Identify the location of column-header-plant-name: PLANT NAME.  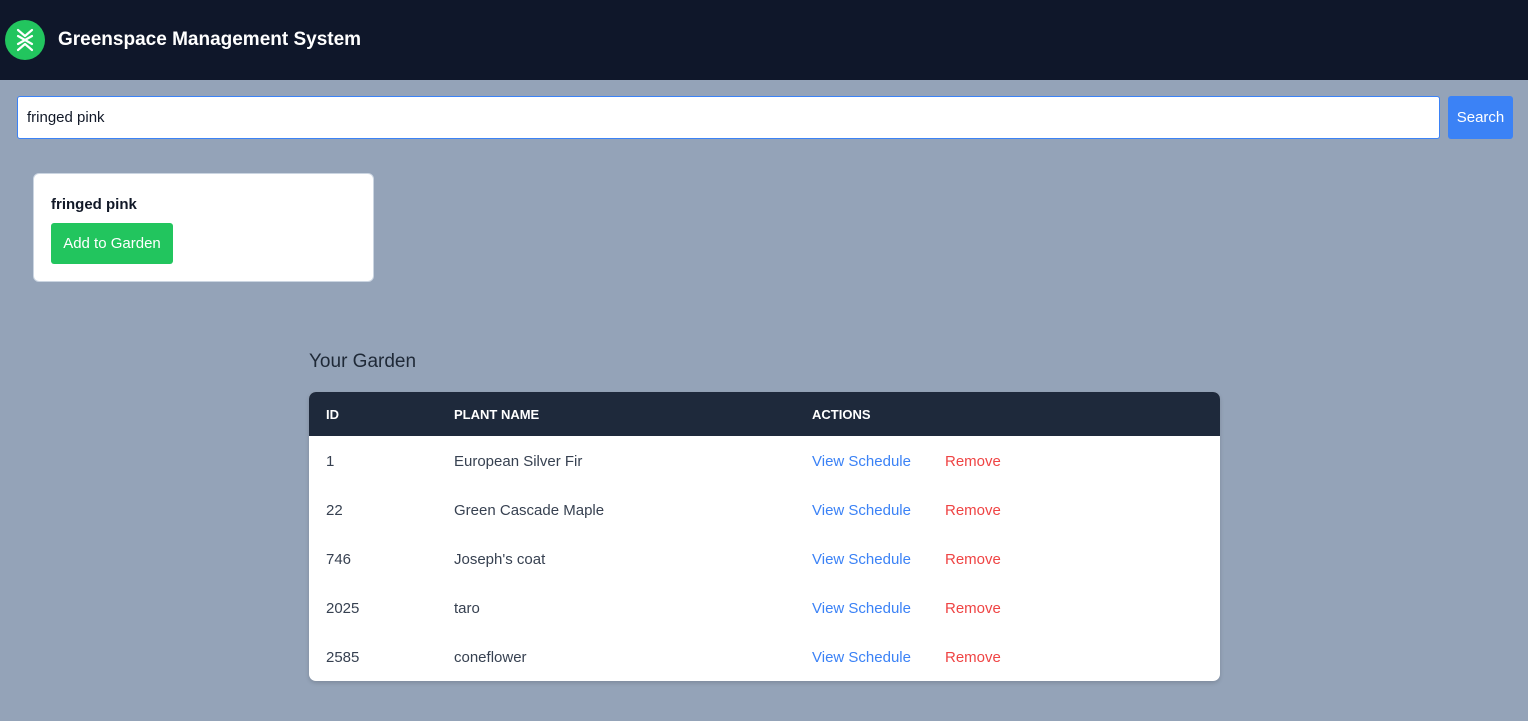
(497, 414).